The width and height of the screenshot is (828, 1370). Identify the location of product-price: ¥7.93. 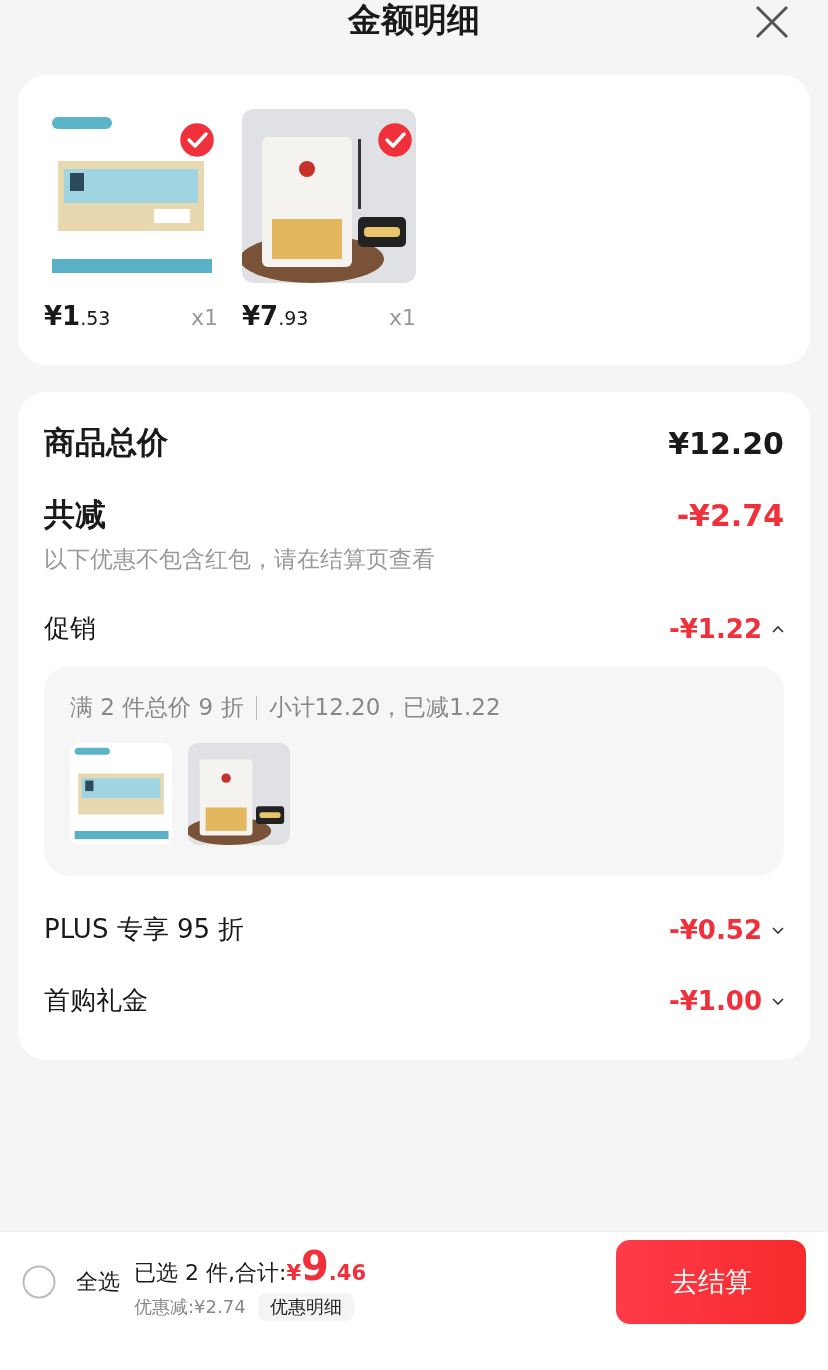
(275, 316).